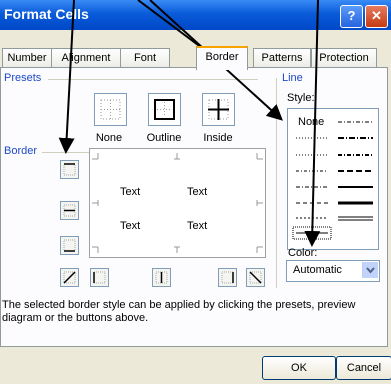 The image size is (391, 384). I want to click on border-diagonal-down-button, so click(255, 277).